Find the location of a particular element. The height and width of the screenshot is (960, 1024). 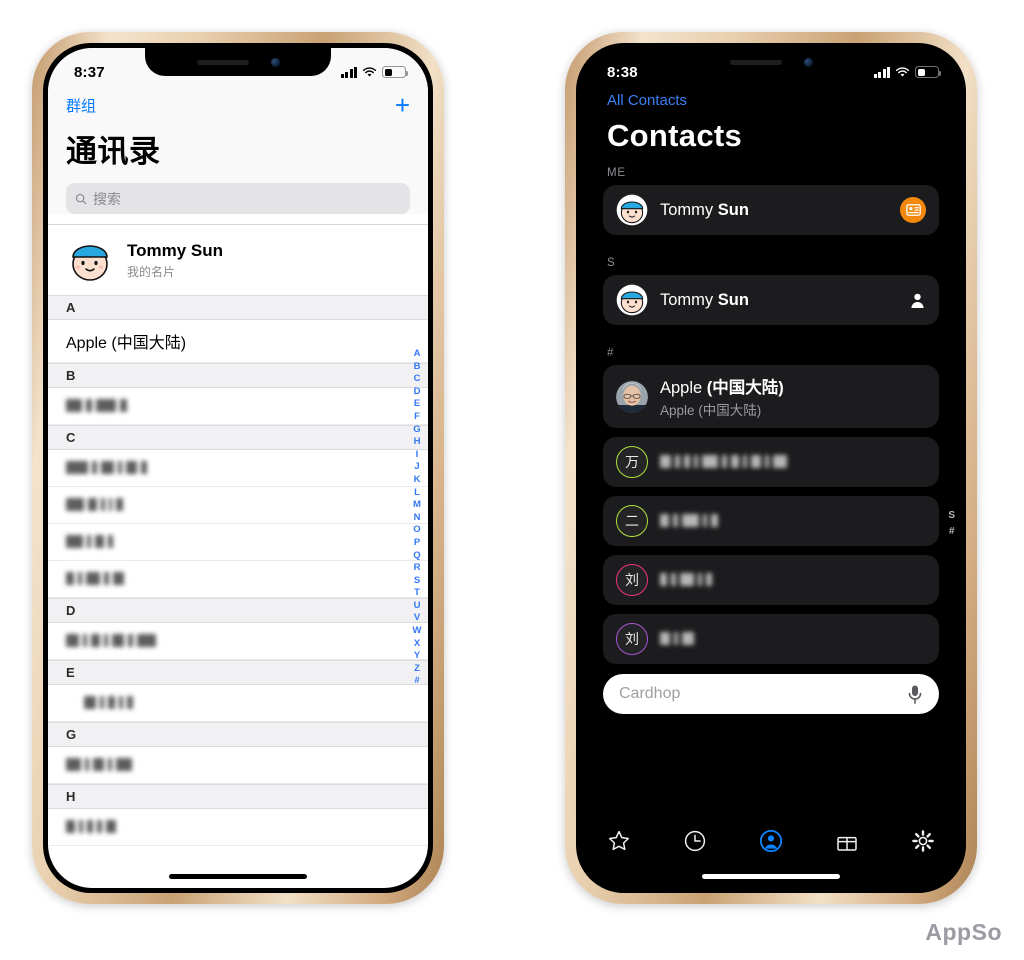

gift-icon is located at coordinates (847, 843).